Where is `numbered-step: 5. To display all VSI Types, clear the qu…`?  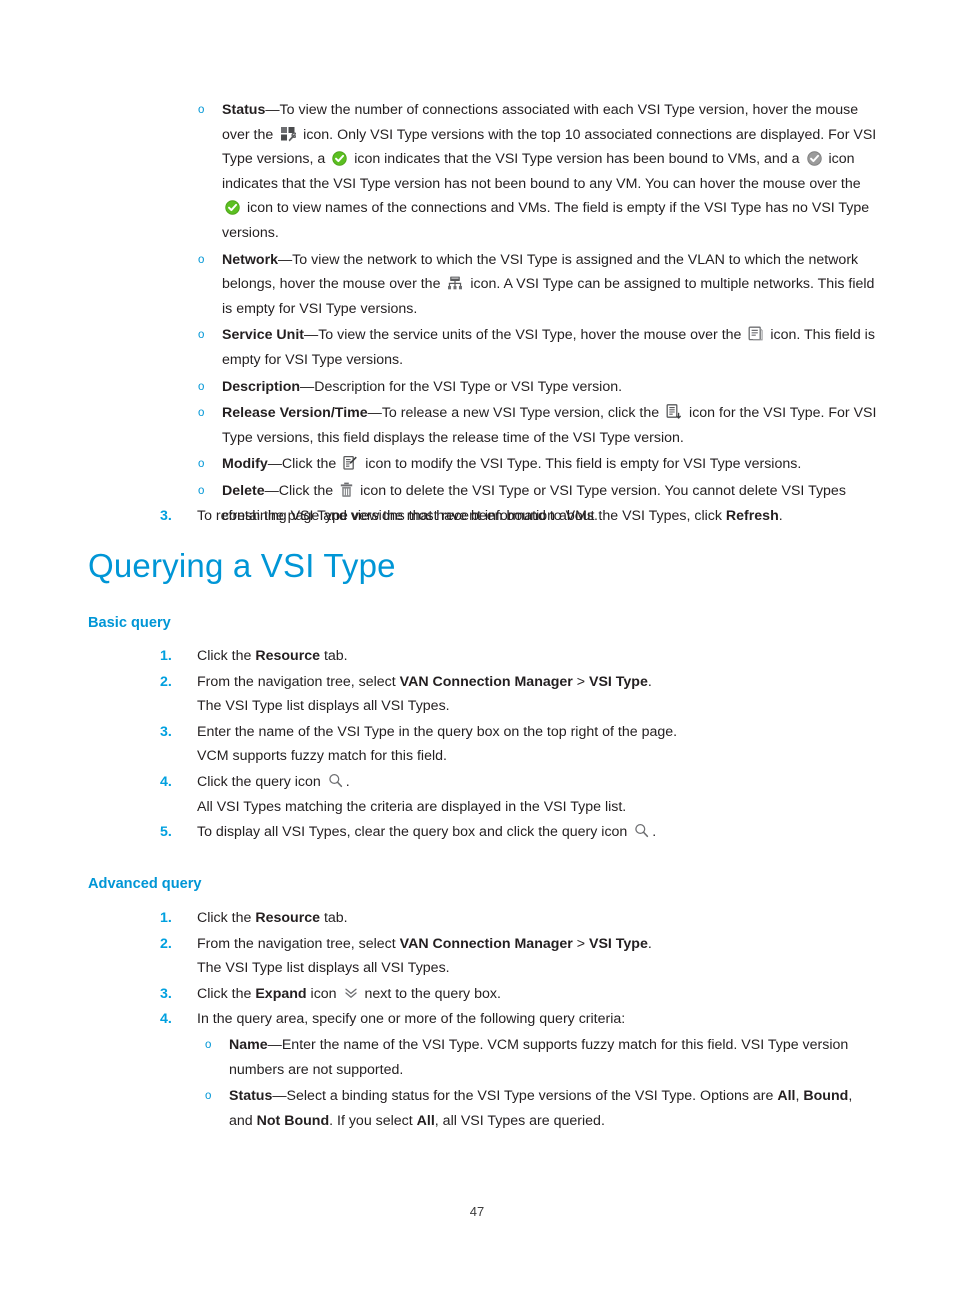 numbered-step: 5. To display all VSI Types, clear the qu… is located at coordinates (510, 832).